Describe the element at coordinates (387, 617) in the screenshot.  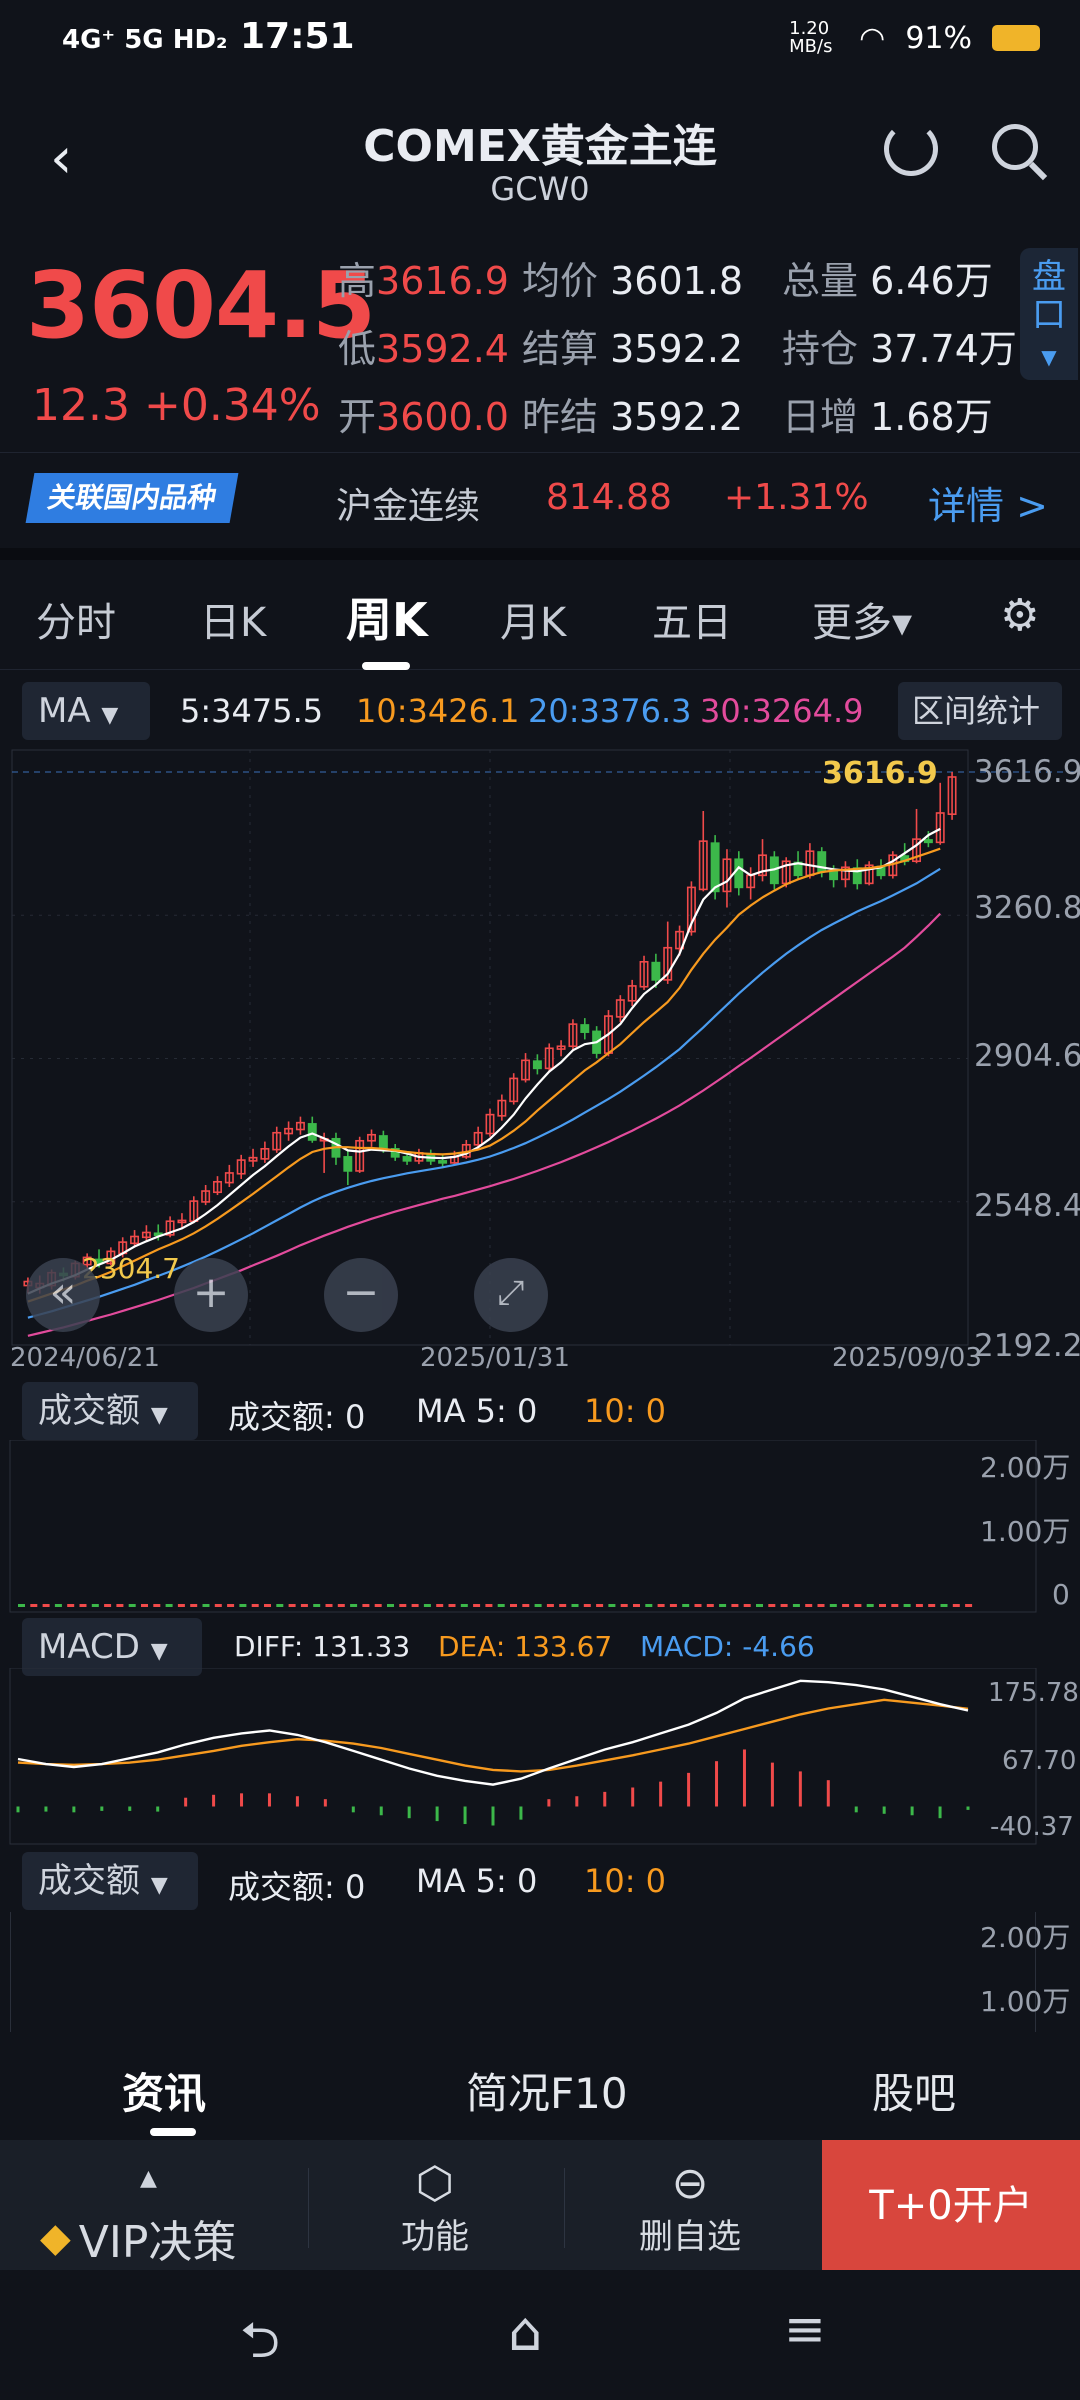
I see `tab-weekly-k: 周K` at that location.